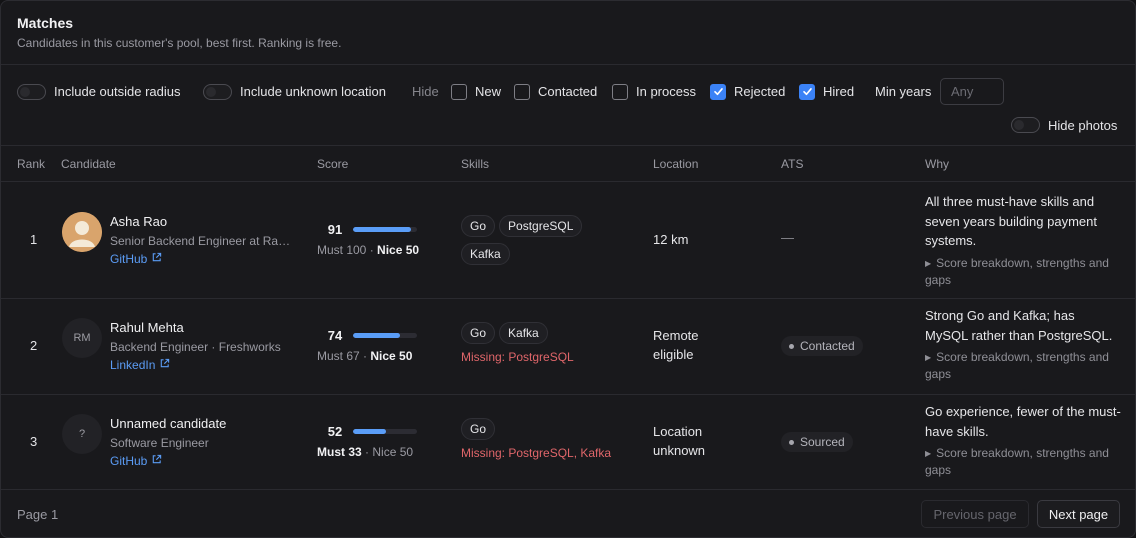 The height and width of the screenshot is (538, 1136). I want to click on toggle-label: Hide photos, so click(1083, 125).